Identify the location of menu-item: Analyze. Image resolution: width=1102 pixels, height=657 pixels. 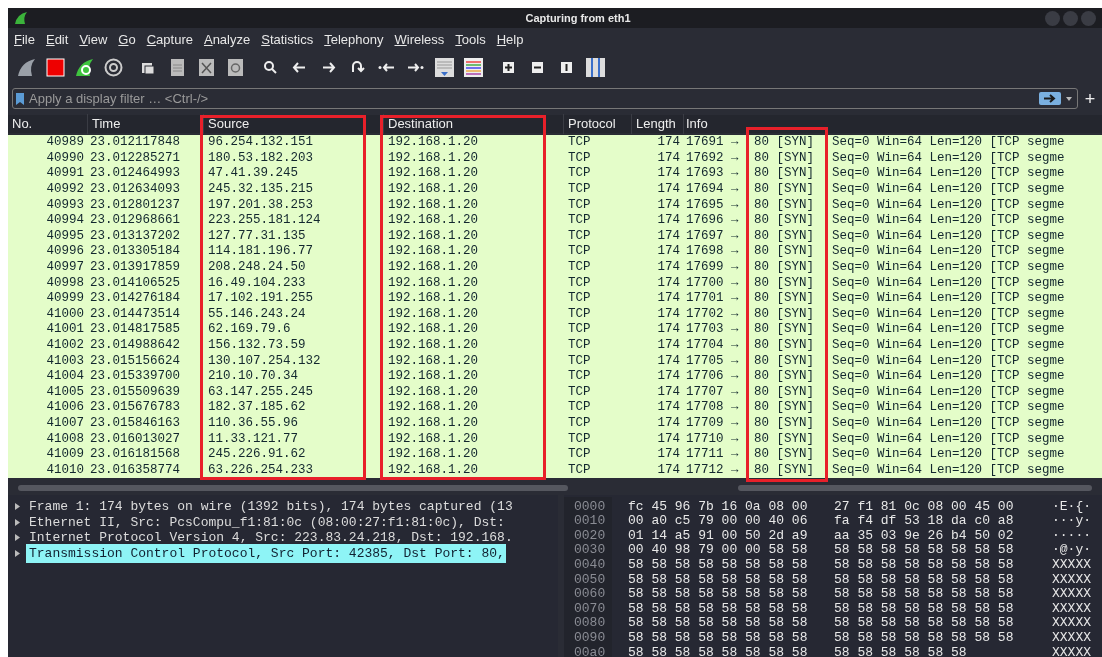
(227, 40).